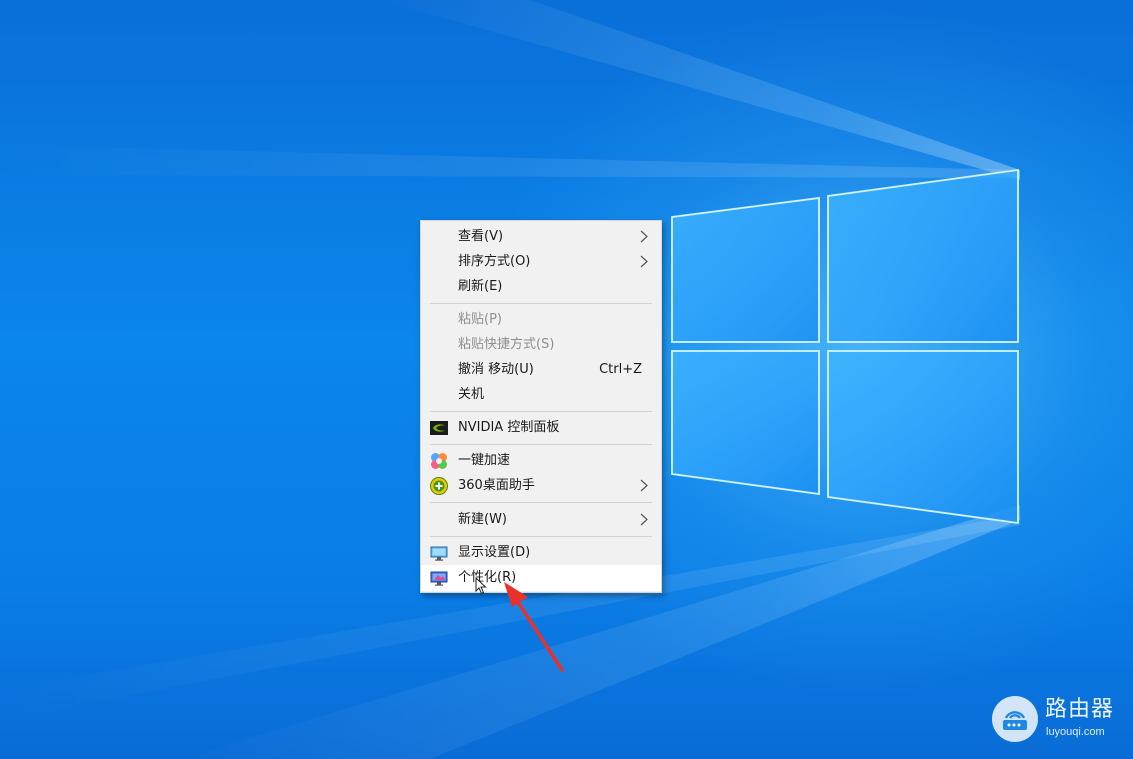 The width and height of the screenshot is (1133, 759). Describe the element at coordinates (439, 553) in the screenshot. I see `display-settings-icon` at that location.